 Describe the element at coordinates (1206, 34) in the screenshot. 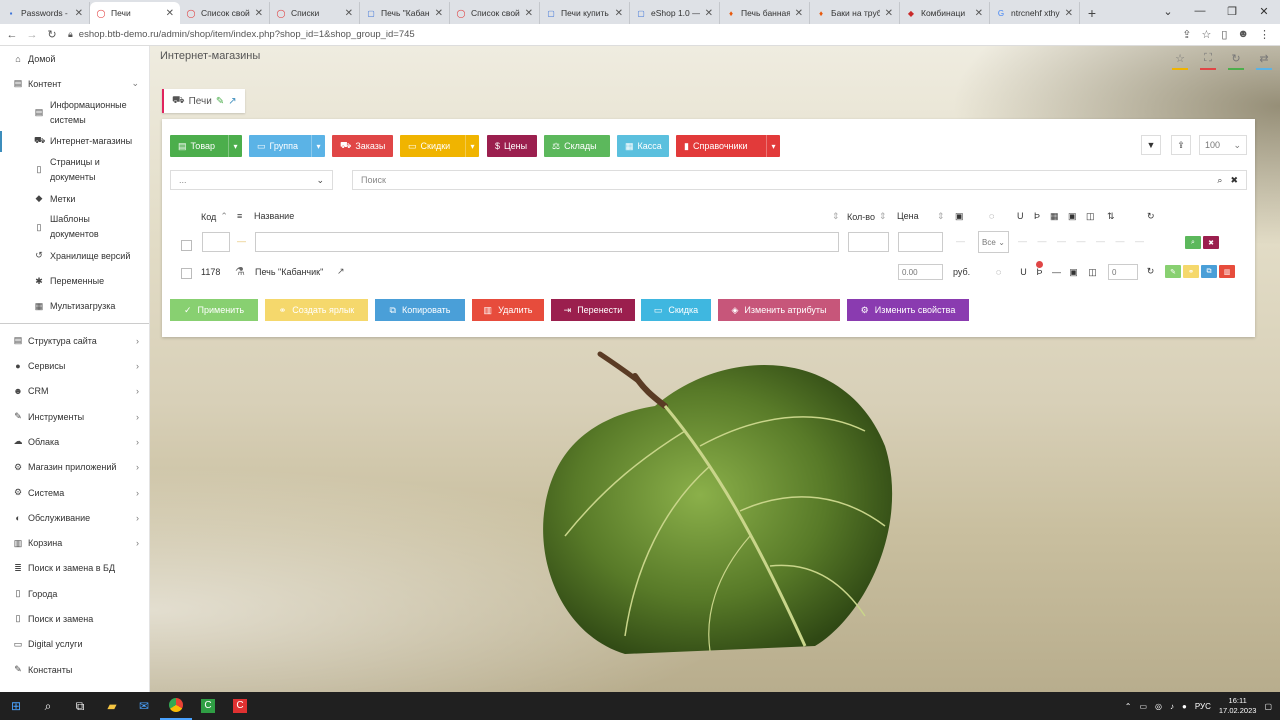

I see `bookmark-star-icon: ☆` at that location.